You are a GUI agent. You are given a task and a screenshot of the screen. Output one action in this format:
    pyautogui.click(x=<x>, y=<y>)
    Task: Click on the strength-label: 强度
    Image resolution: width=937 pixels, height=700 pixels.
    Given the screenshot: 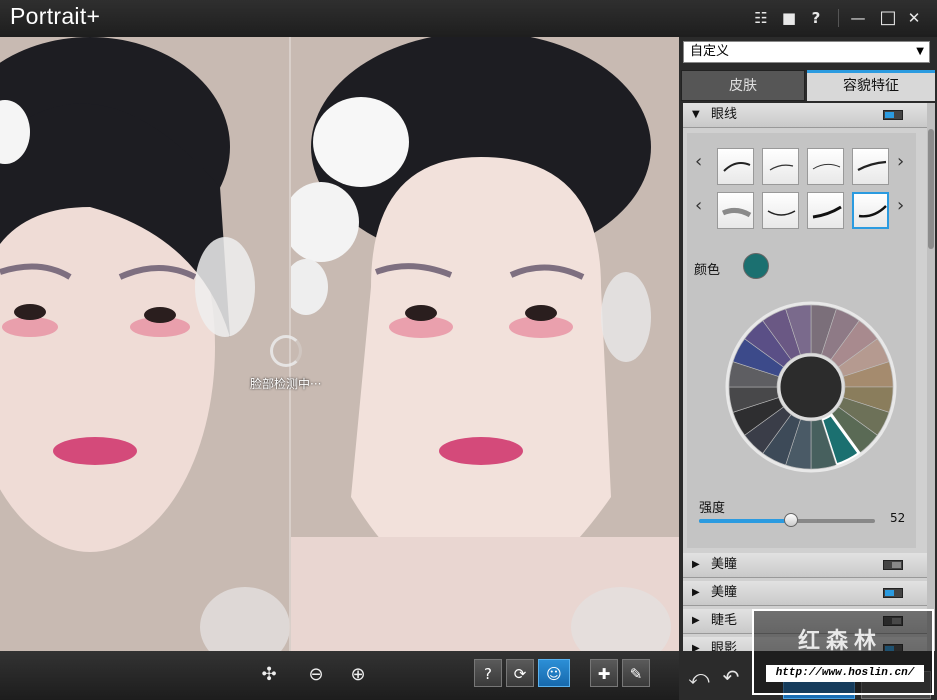 What is the action you would take?
    pyautogui.click(x=712, y=508)
    